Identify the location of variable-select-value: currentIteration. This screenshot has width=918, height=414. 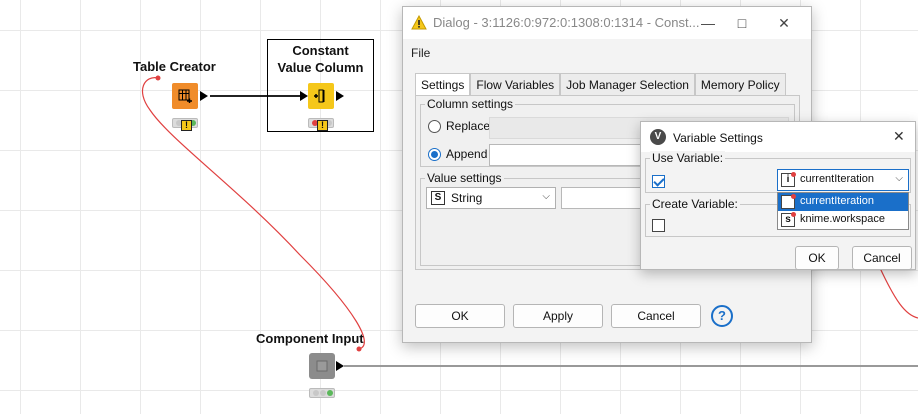
(837, 179).